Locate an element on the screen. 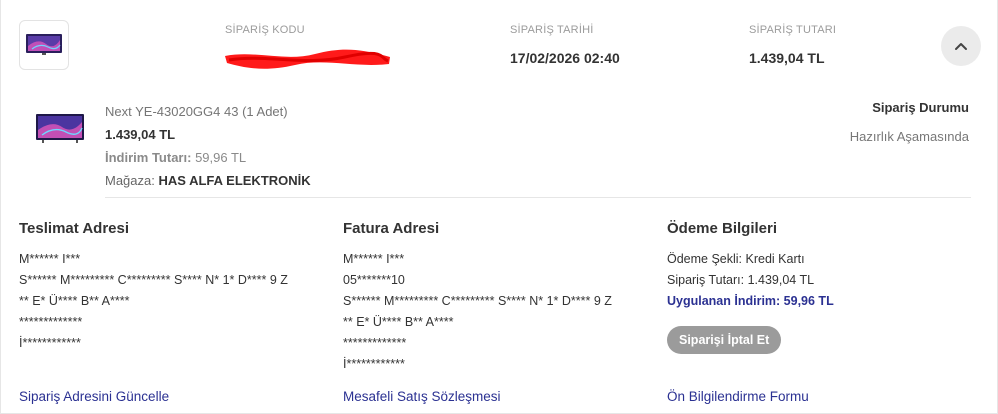 Image resolution: width=998 pixels, height=414 pixels. delivery-address-title: Teslimat Adresi is located at coordinates (74, 228).